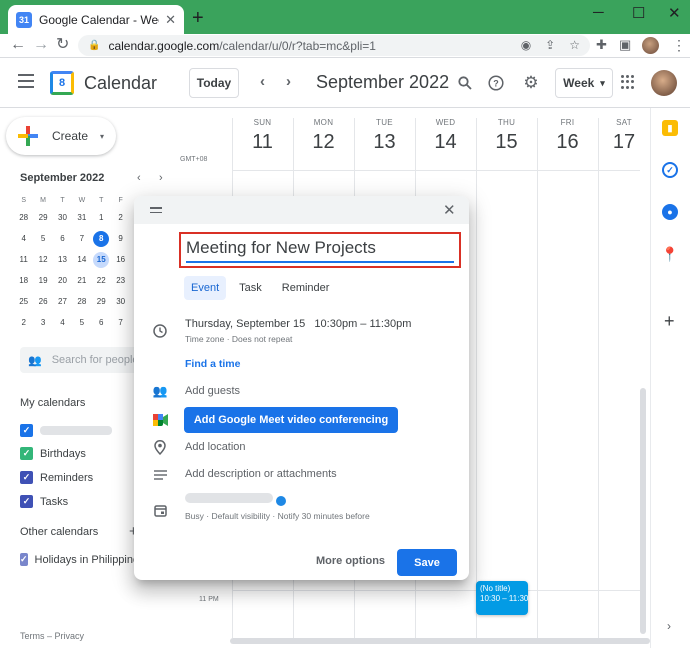  What do you see at coordinates (62, 45) in the screenshot?
I see `reload-icon: ↻` at bounding box center [62, 45].